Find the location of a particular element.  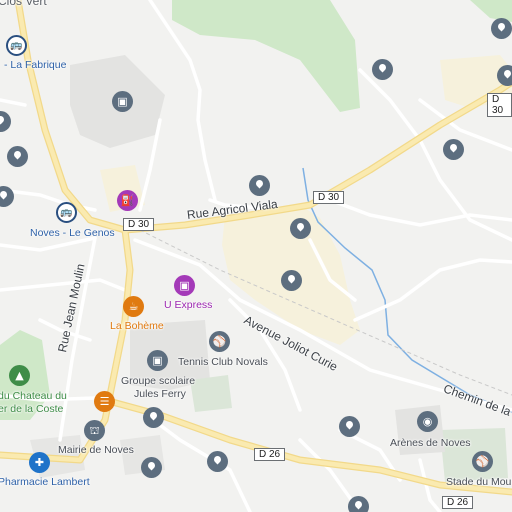

bus-stop-label: - La Fabrique is located at coordinates (35, 65).